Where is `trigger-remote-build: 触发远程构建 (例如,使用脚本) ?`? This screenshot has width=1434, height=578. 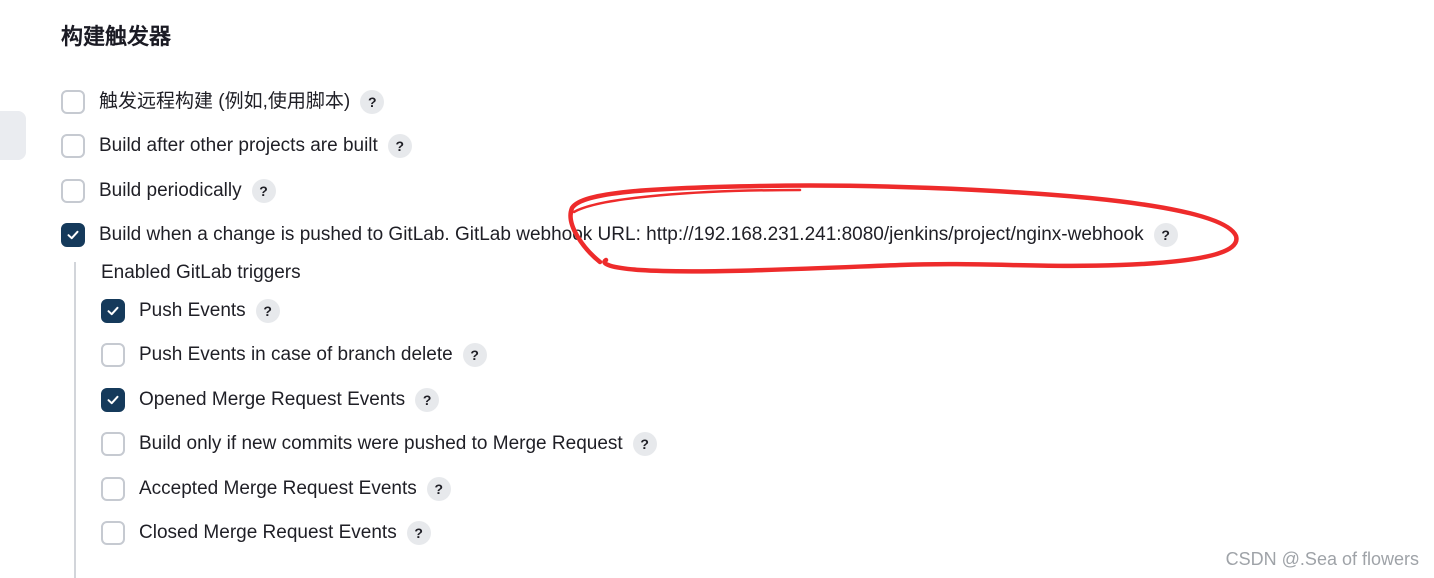
trigger-remote-build: 触发远程构建 (例如,使用脚本) ? is located at coordinates (223, 102).